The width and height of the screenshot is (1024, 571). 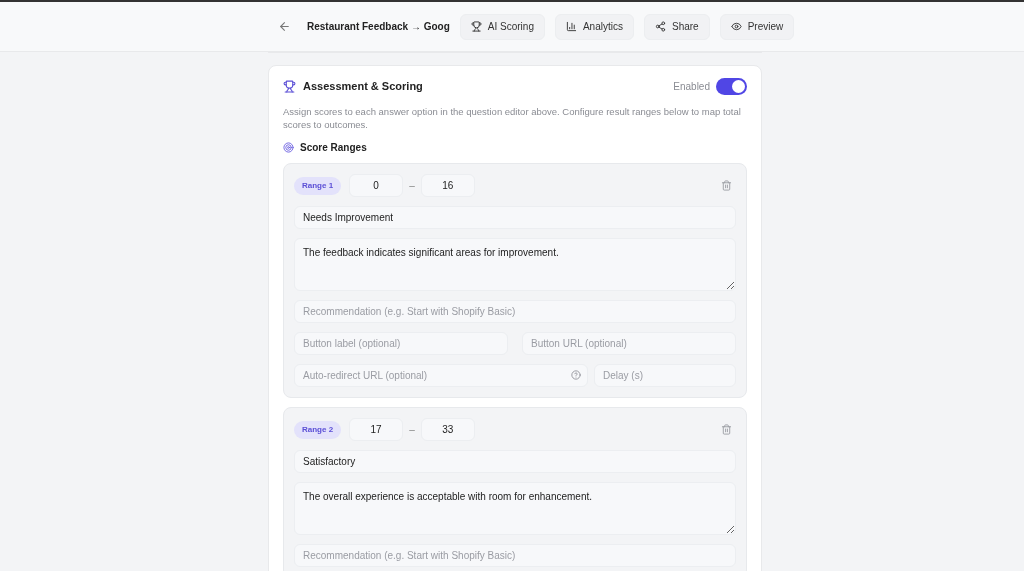 I want to click on section-title: Assessment & Scoring, so click(x=363, y=87).